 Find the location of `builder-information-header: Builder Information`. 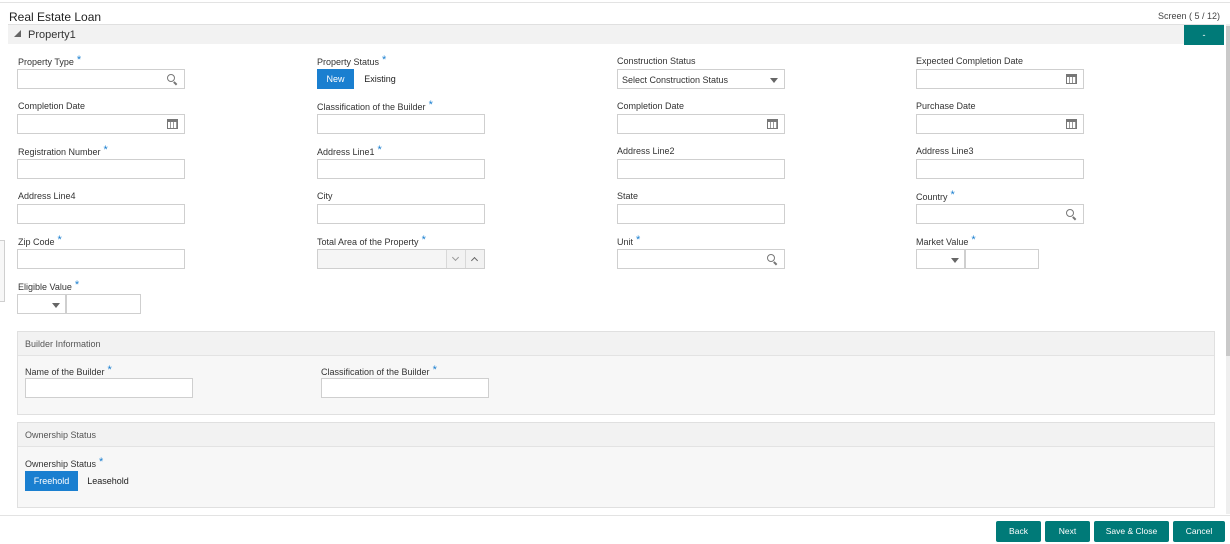

builder-information-header: Builder Information is located at coordinates (616, 344).